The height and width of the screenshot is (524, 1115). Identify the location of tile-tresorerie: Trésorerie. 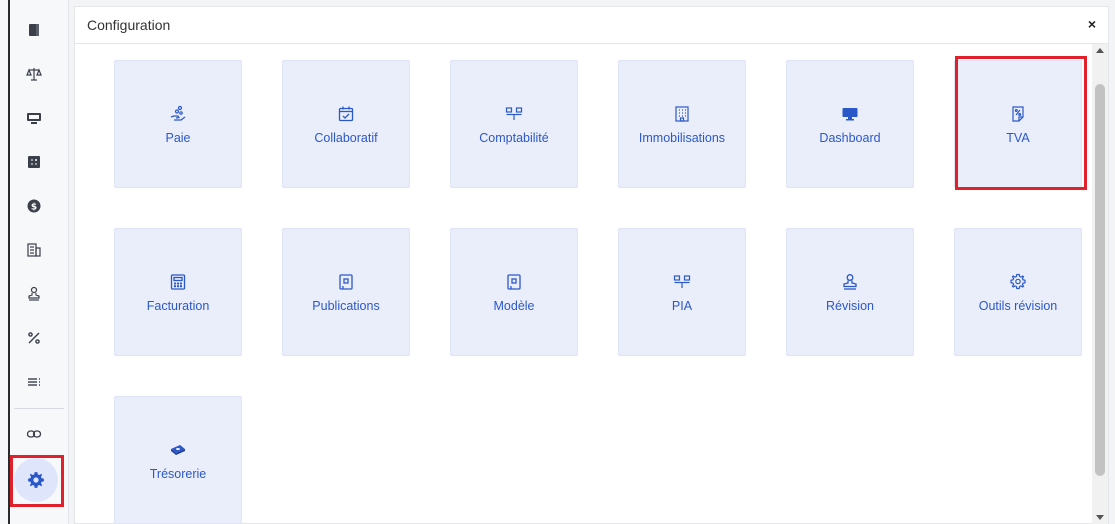
(178, 460).